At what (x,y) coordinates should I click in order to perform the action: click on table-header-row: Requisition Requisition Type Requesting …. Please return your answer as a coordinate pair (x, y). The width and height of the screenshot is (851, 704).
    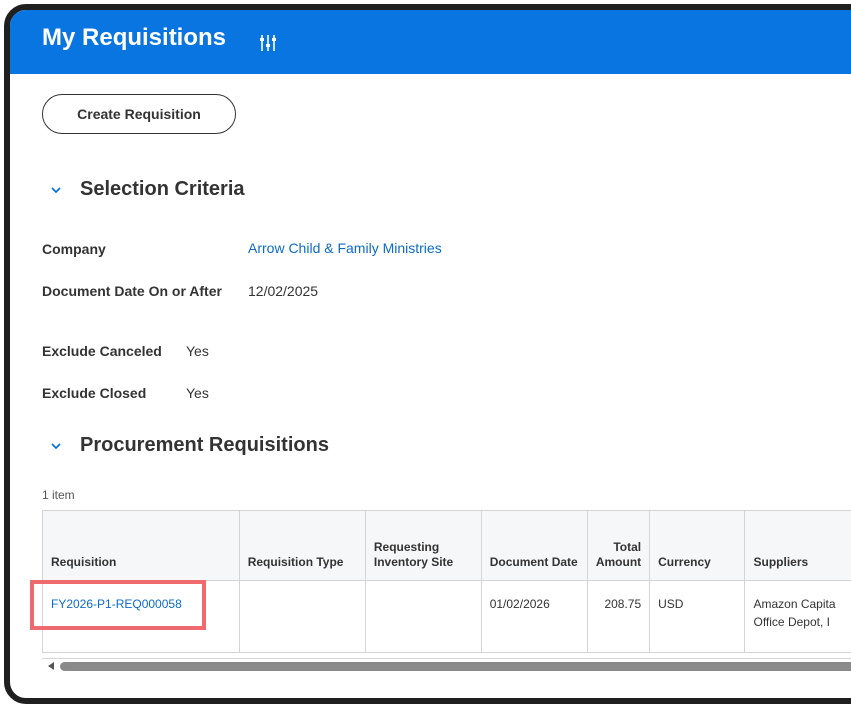
    Looking at the image, I should click on (447, 546).